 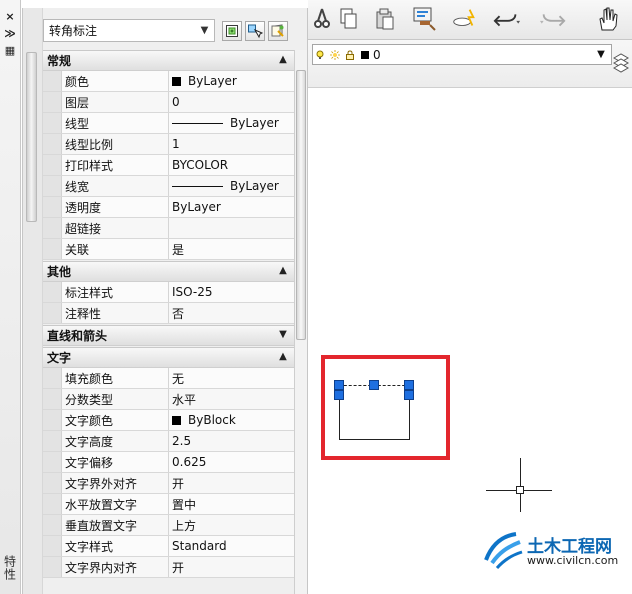 What do you see at coordinates (168, 378) in the screenshot?
I see `prop-row-fill-color: 填充颜色 无` at bounding box center [168, 378].